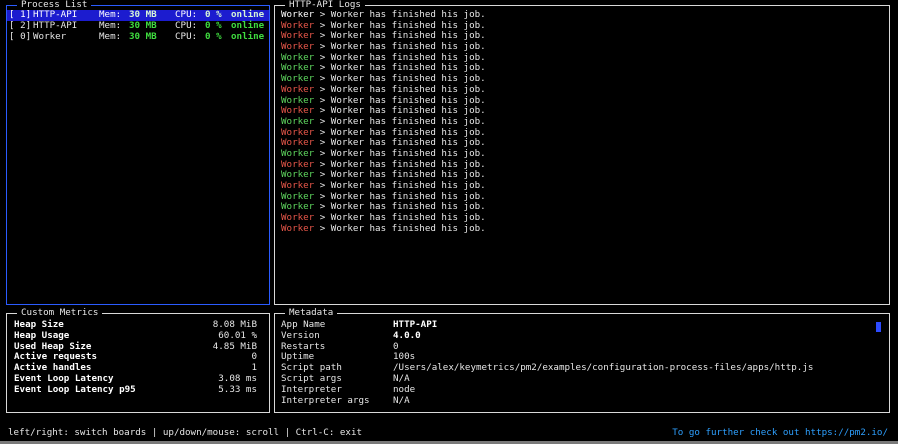 This screenshot has height=444, width=898. I want to click on metadata-value: N/A, so click(401, 400).